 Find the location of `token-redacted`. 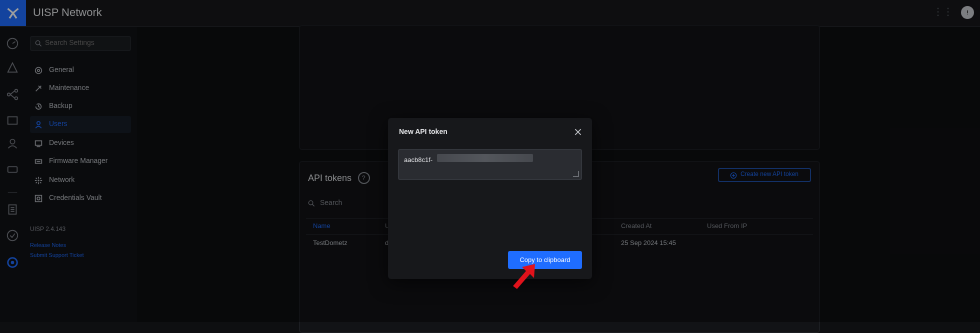

token-redacted is located at coordinates (485, 158).